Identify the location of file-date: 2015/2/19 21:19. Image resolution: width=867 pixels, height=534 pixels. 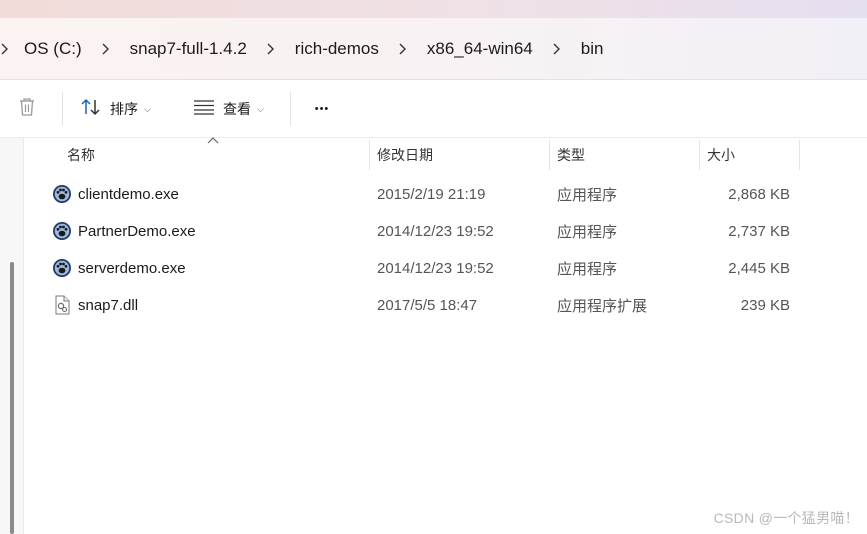
(431, 194).